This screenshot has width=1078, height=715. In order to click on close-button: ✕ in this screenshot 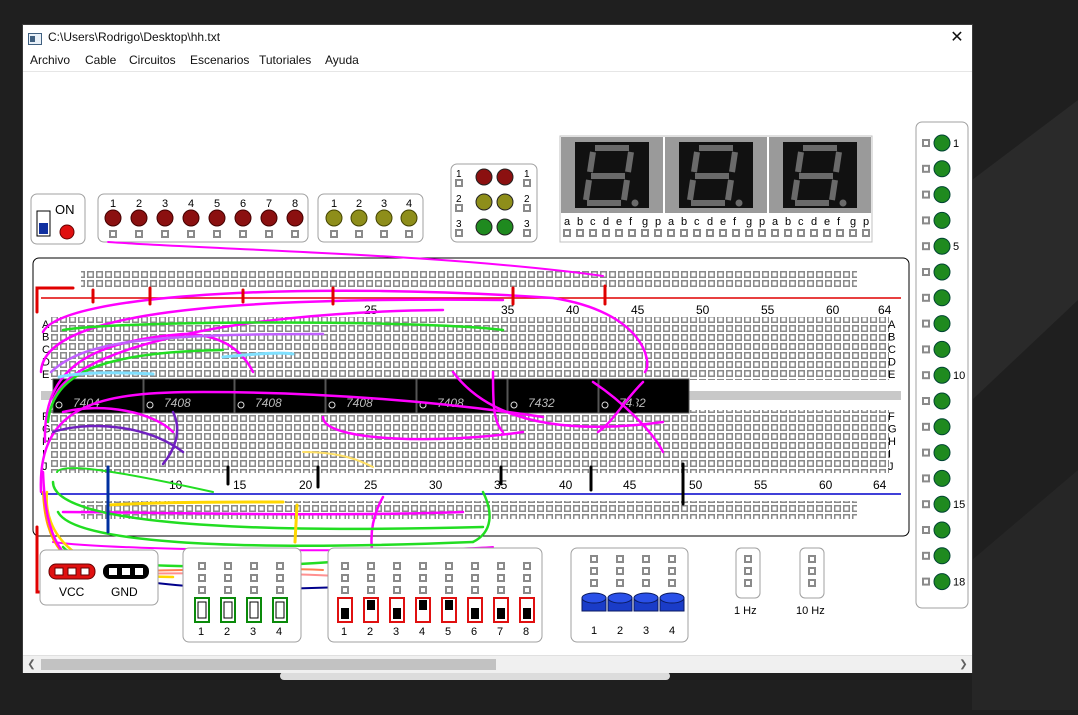, I will do `click(957, 38)`.